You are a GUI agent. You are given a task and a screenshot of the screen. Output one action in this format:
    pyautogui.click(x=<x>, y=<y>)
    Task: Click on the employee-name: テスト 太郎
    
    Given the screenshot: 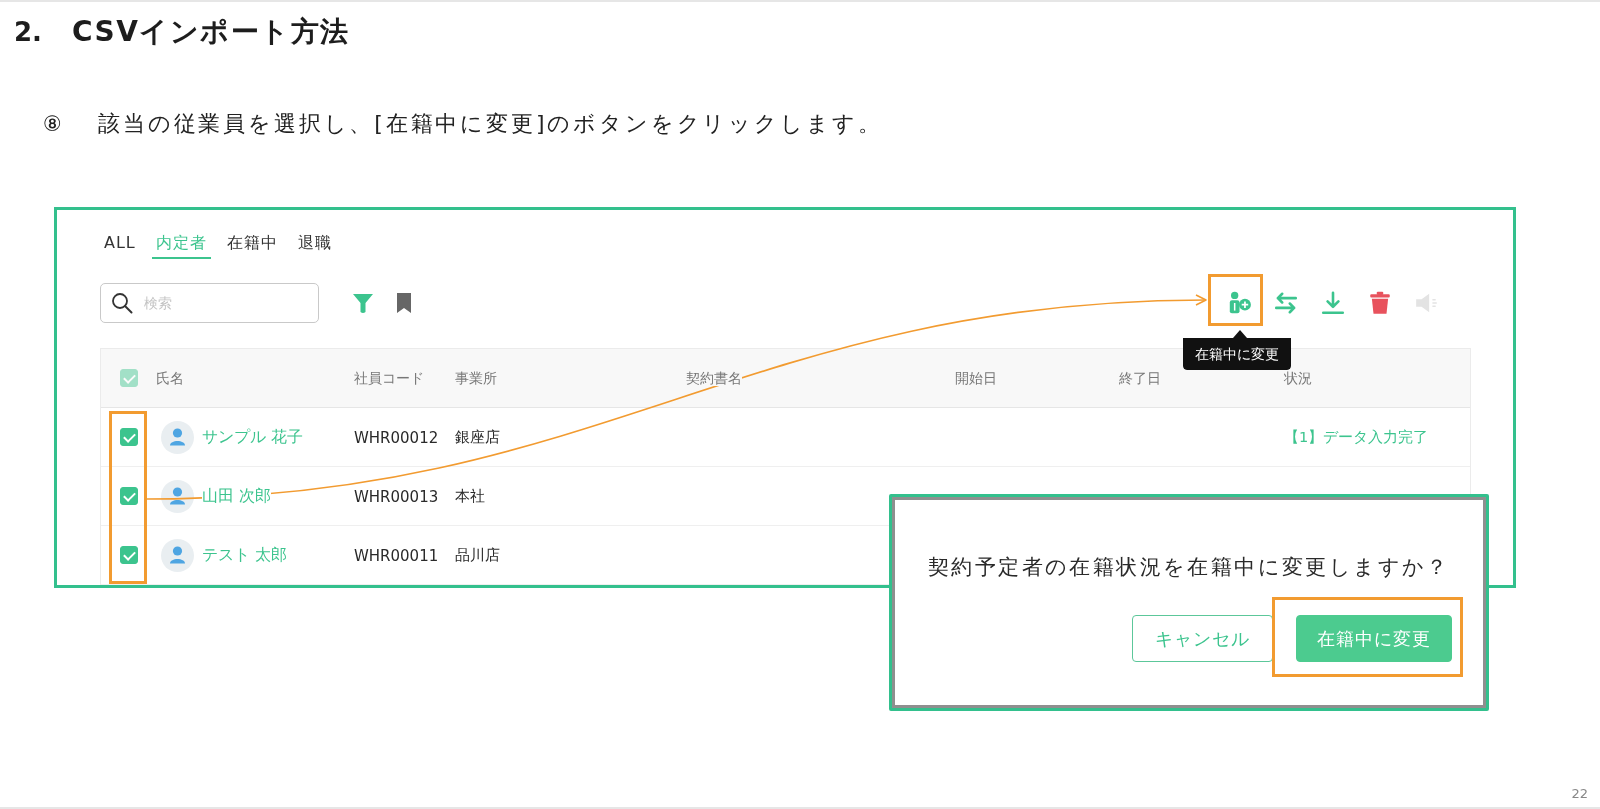 What is the action you would take?
    pyautogui.click(x=245, y=555)
    